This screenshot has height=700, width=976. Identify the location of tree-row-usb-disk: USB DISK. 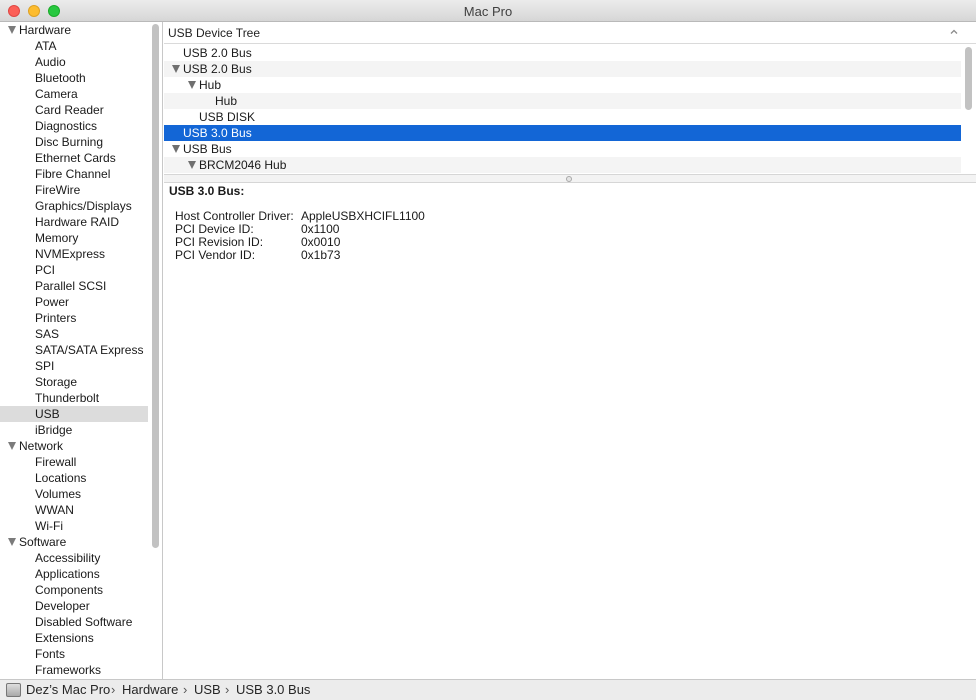
(562, 117).